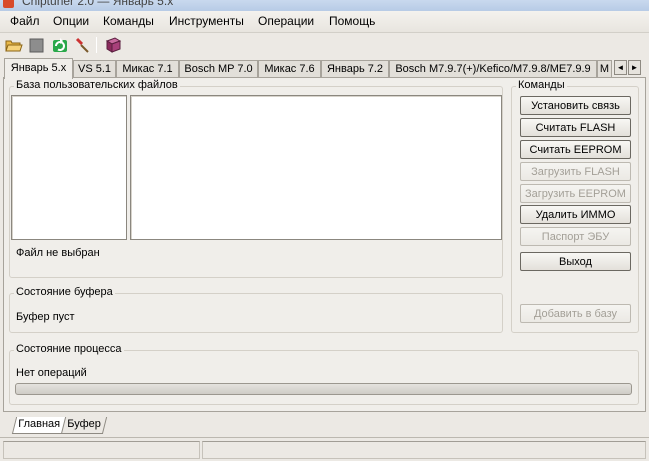 The image size is (649, 461). What do you see at coordinates (69, 349) in the screenshot?
I see `process-state-legend: Состояние процесса` at bounding box center [69, 349].